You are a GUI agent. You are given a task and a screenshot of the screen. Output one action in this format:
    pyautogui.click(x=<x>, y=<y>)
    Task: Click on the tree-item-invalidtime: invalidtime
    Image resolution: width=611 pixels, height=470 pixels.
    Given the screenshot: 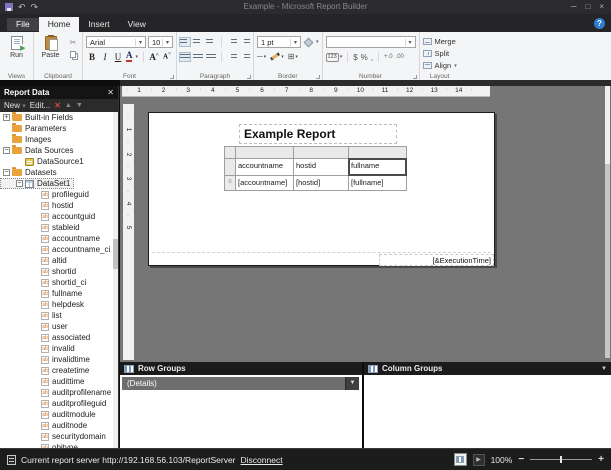 What is the action you would take?
    pyautogui.click(x=59, y=359)
    